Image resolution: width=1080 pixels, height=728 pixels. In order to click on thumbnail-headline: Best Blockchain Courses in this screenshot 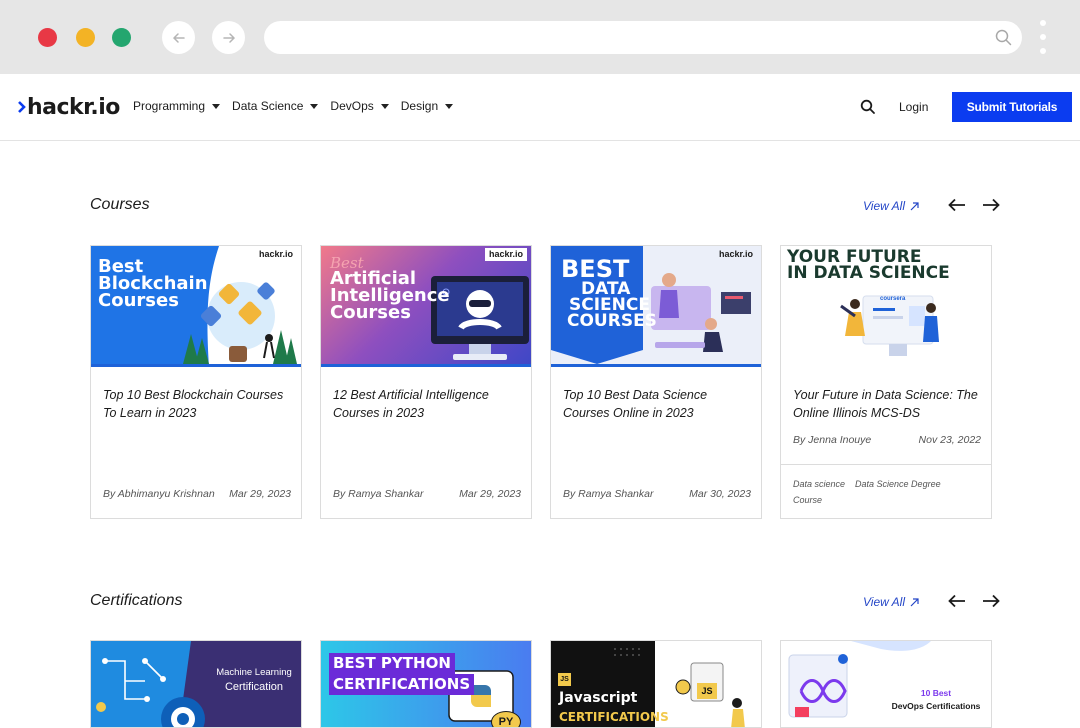, I will do `click(153, 284)`.